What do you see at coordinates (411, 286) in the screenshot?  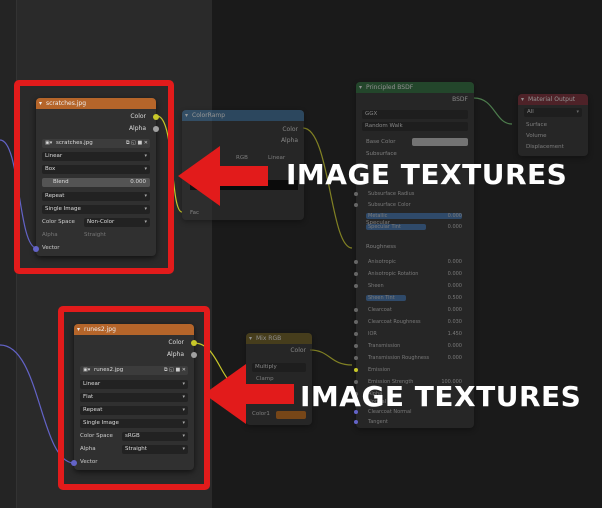 I see `bsdf-row-sheen: Sheen 0.000` at bounding box center [411, 286].